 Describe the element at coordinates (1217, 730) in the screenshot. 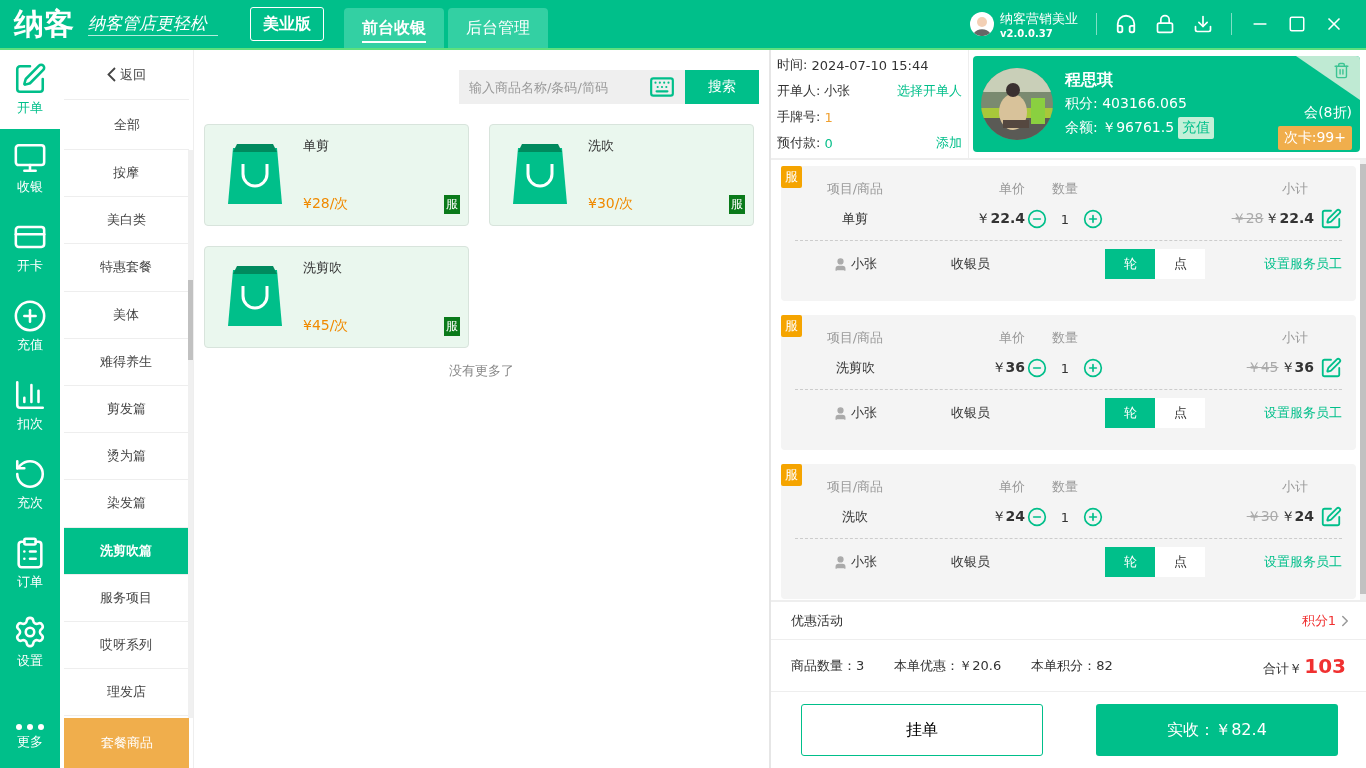

I see `pay-button: 实收：￥82.4` at that location.